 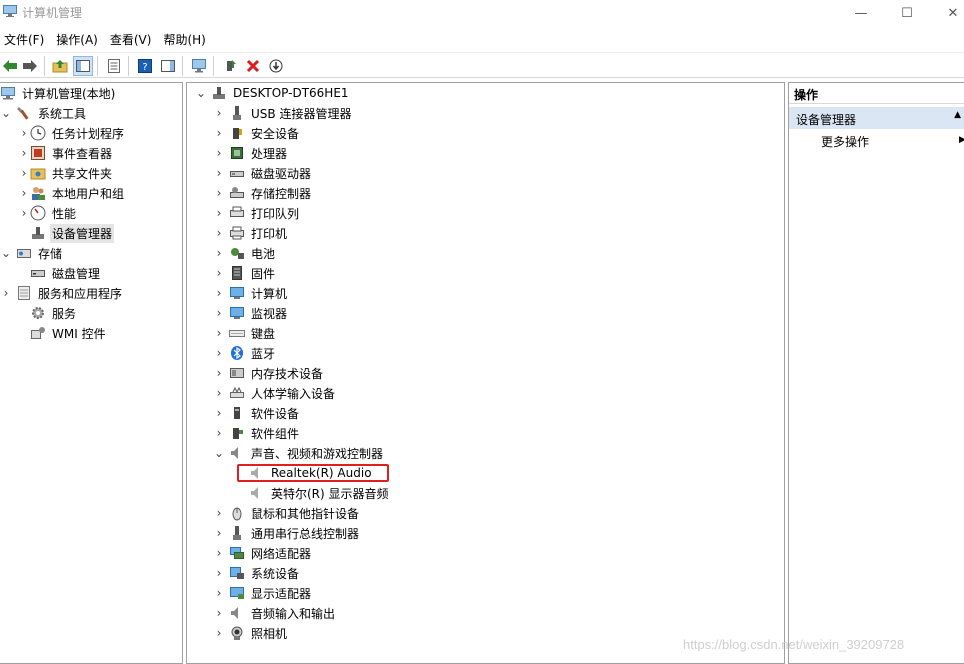 What do you see at coordinates (257, 213) in the screenshot?
I see `device-category: › 打印队列` at bounding box center [257, 213].